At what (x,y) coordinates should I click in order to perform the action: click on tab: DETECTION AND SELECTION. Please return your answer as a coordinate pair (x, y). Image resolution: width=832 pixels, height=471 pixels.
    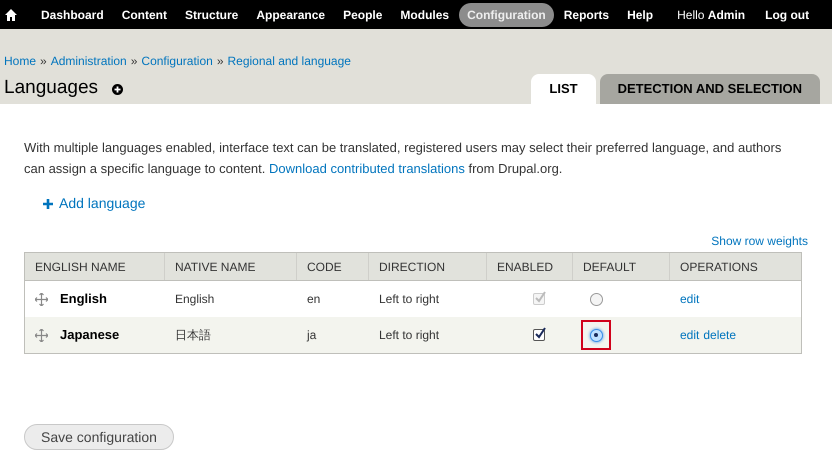
    Looking at the image, I should click on (710, 89).